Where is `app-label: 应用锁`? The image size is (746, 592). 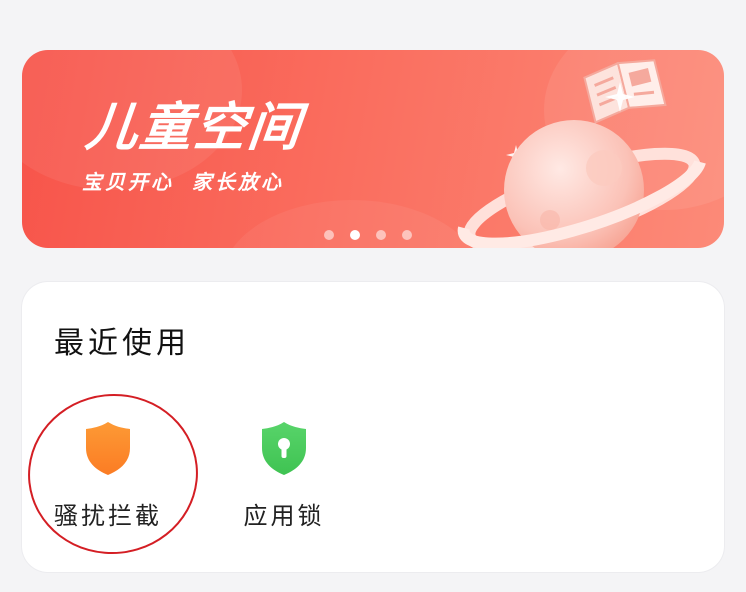 app-label: 应用锁 is located at coordinates (284, 516).